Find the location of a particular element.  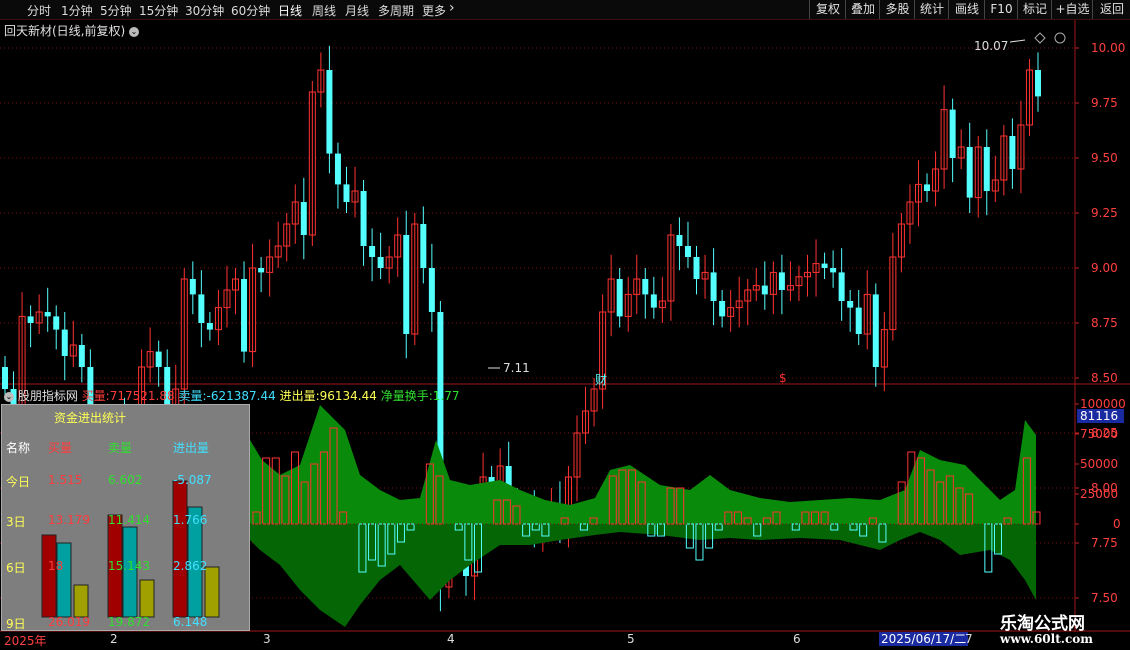

buy-label: 买量: is located at coordinates (95, 396).